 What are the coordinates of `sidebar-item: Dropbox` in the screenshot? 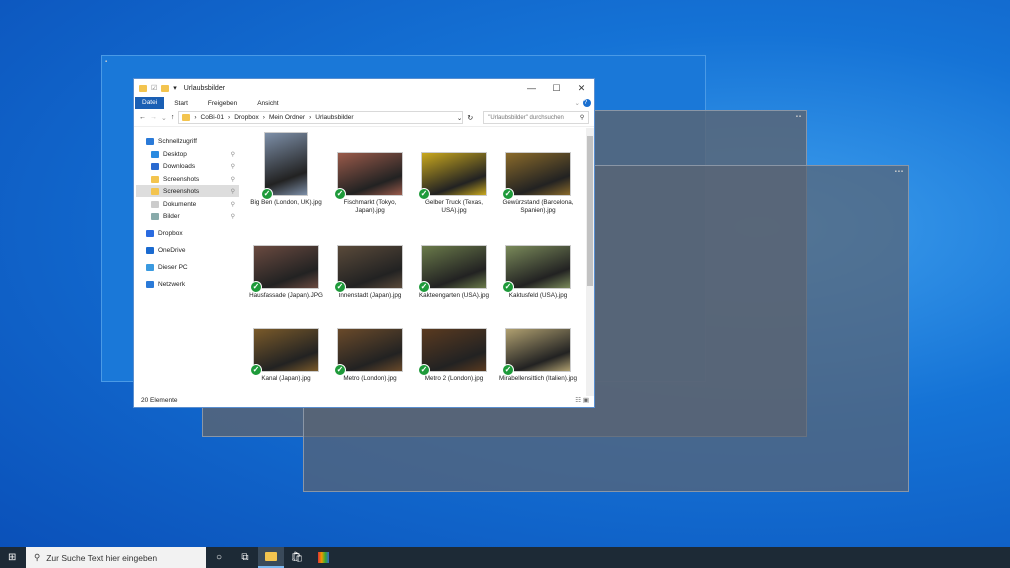 It's located at (187, 233).